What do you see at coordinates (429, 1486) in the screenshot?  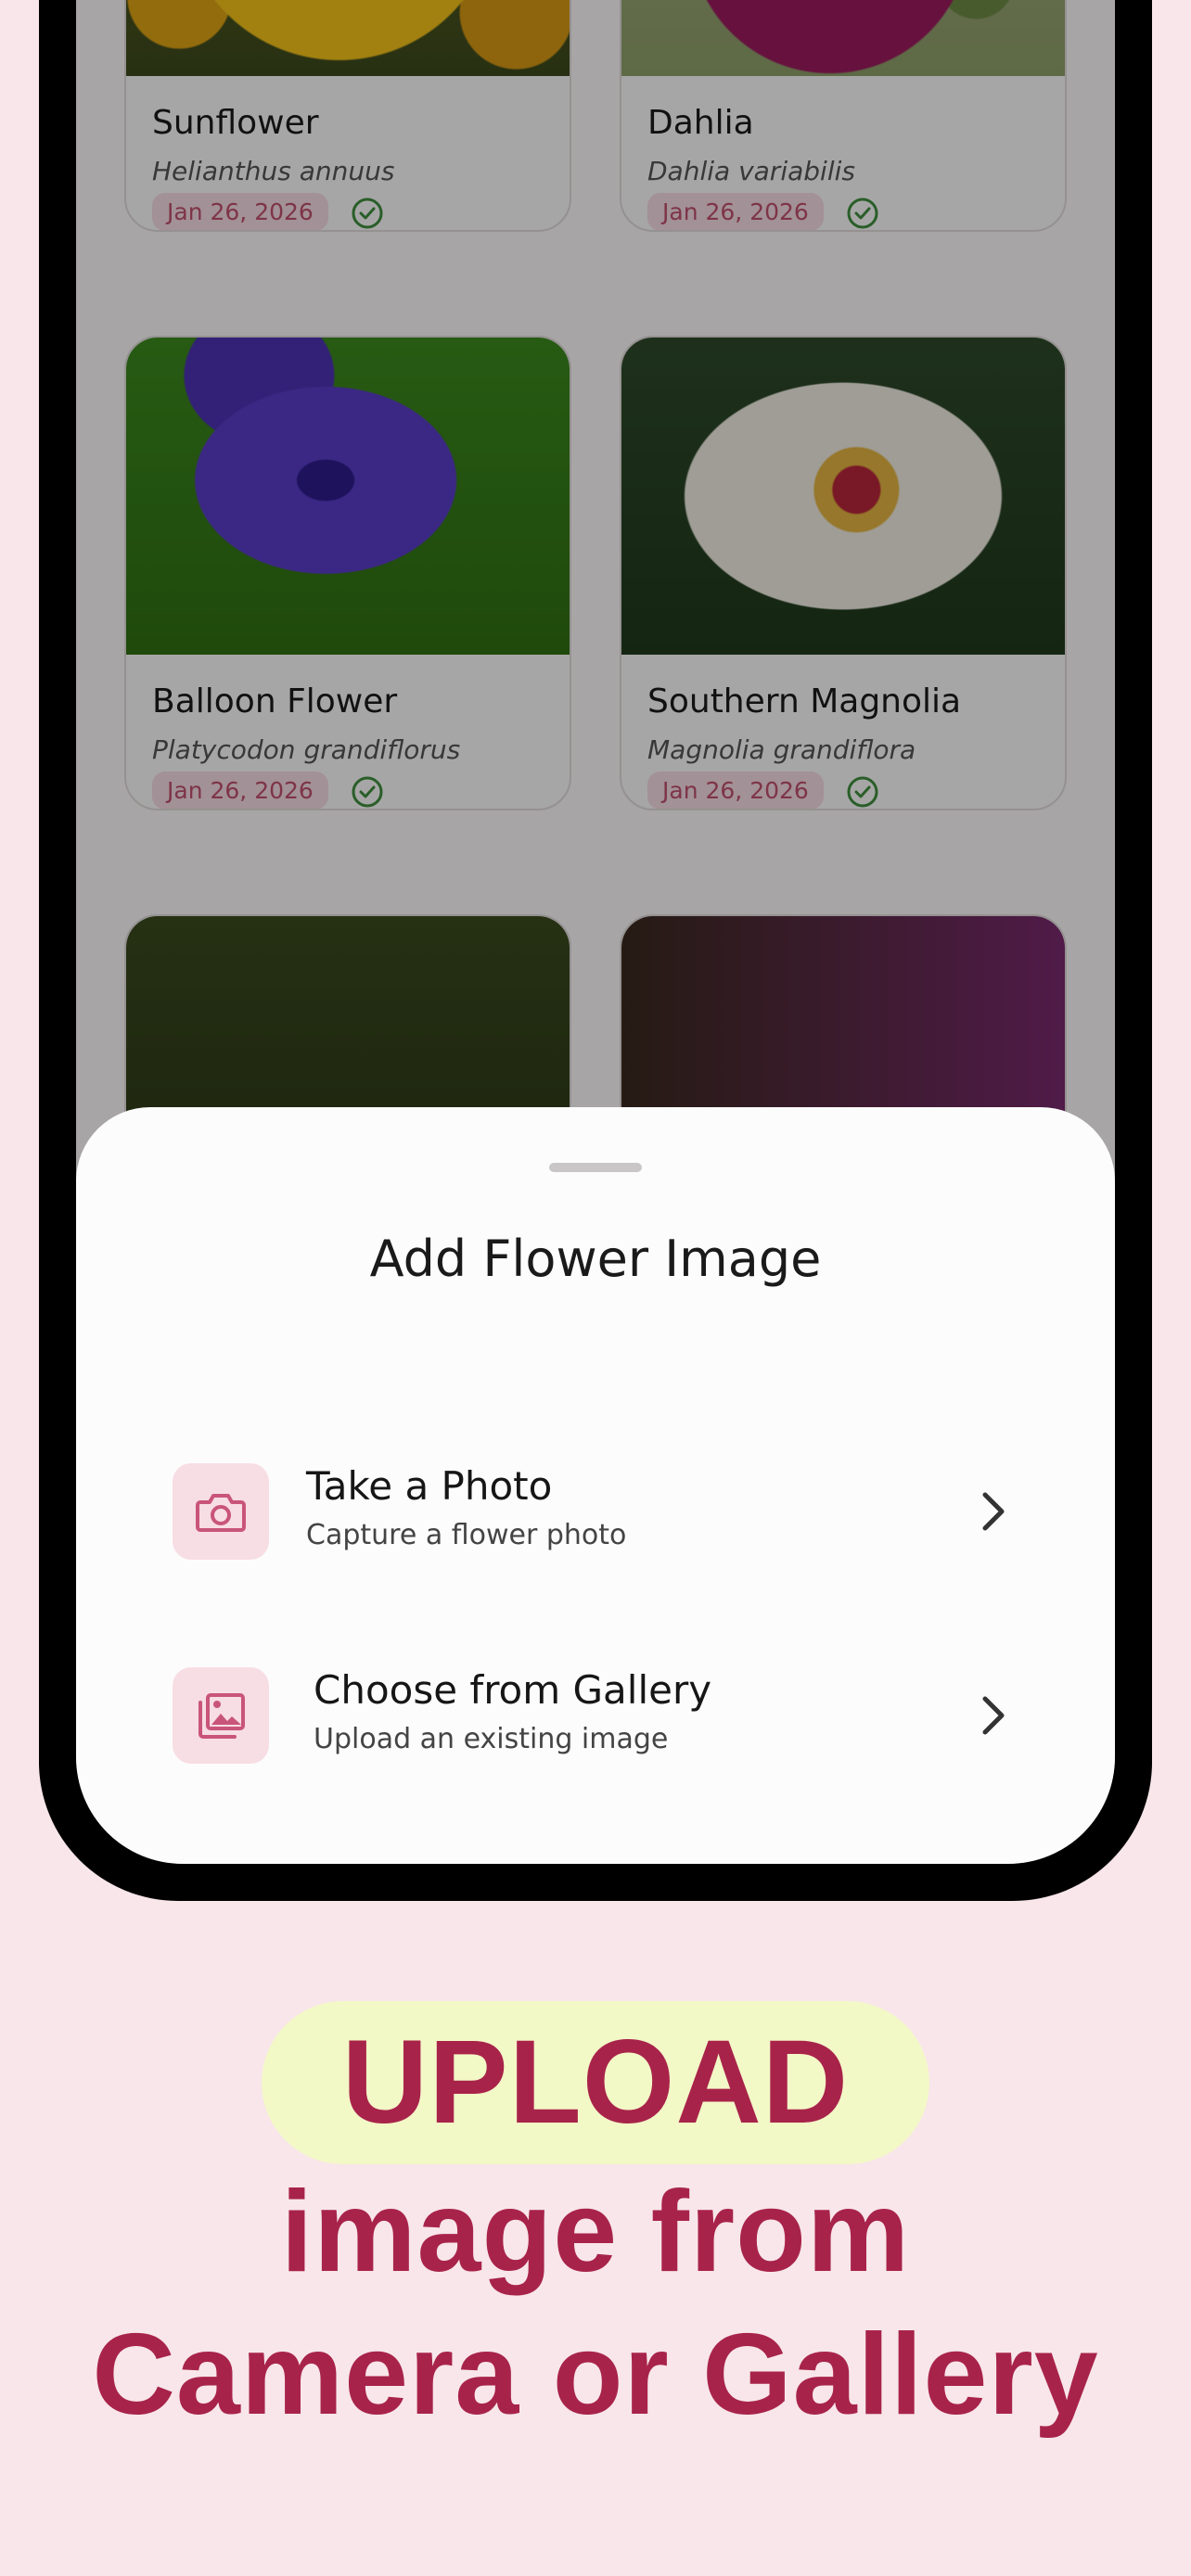 I see `option-label: Take a Photo` at bounding box center [429, 1486].